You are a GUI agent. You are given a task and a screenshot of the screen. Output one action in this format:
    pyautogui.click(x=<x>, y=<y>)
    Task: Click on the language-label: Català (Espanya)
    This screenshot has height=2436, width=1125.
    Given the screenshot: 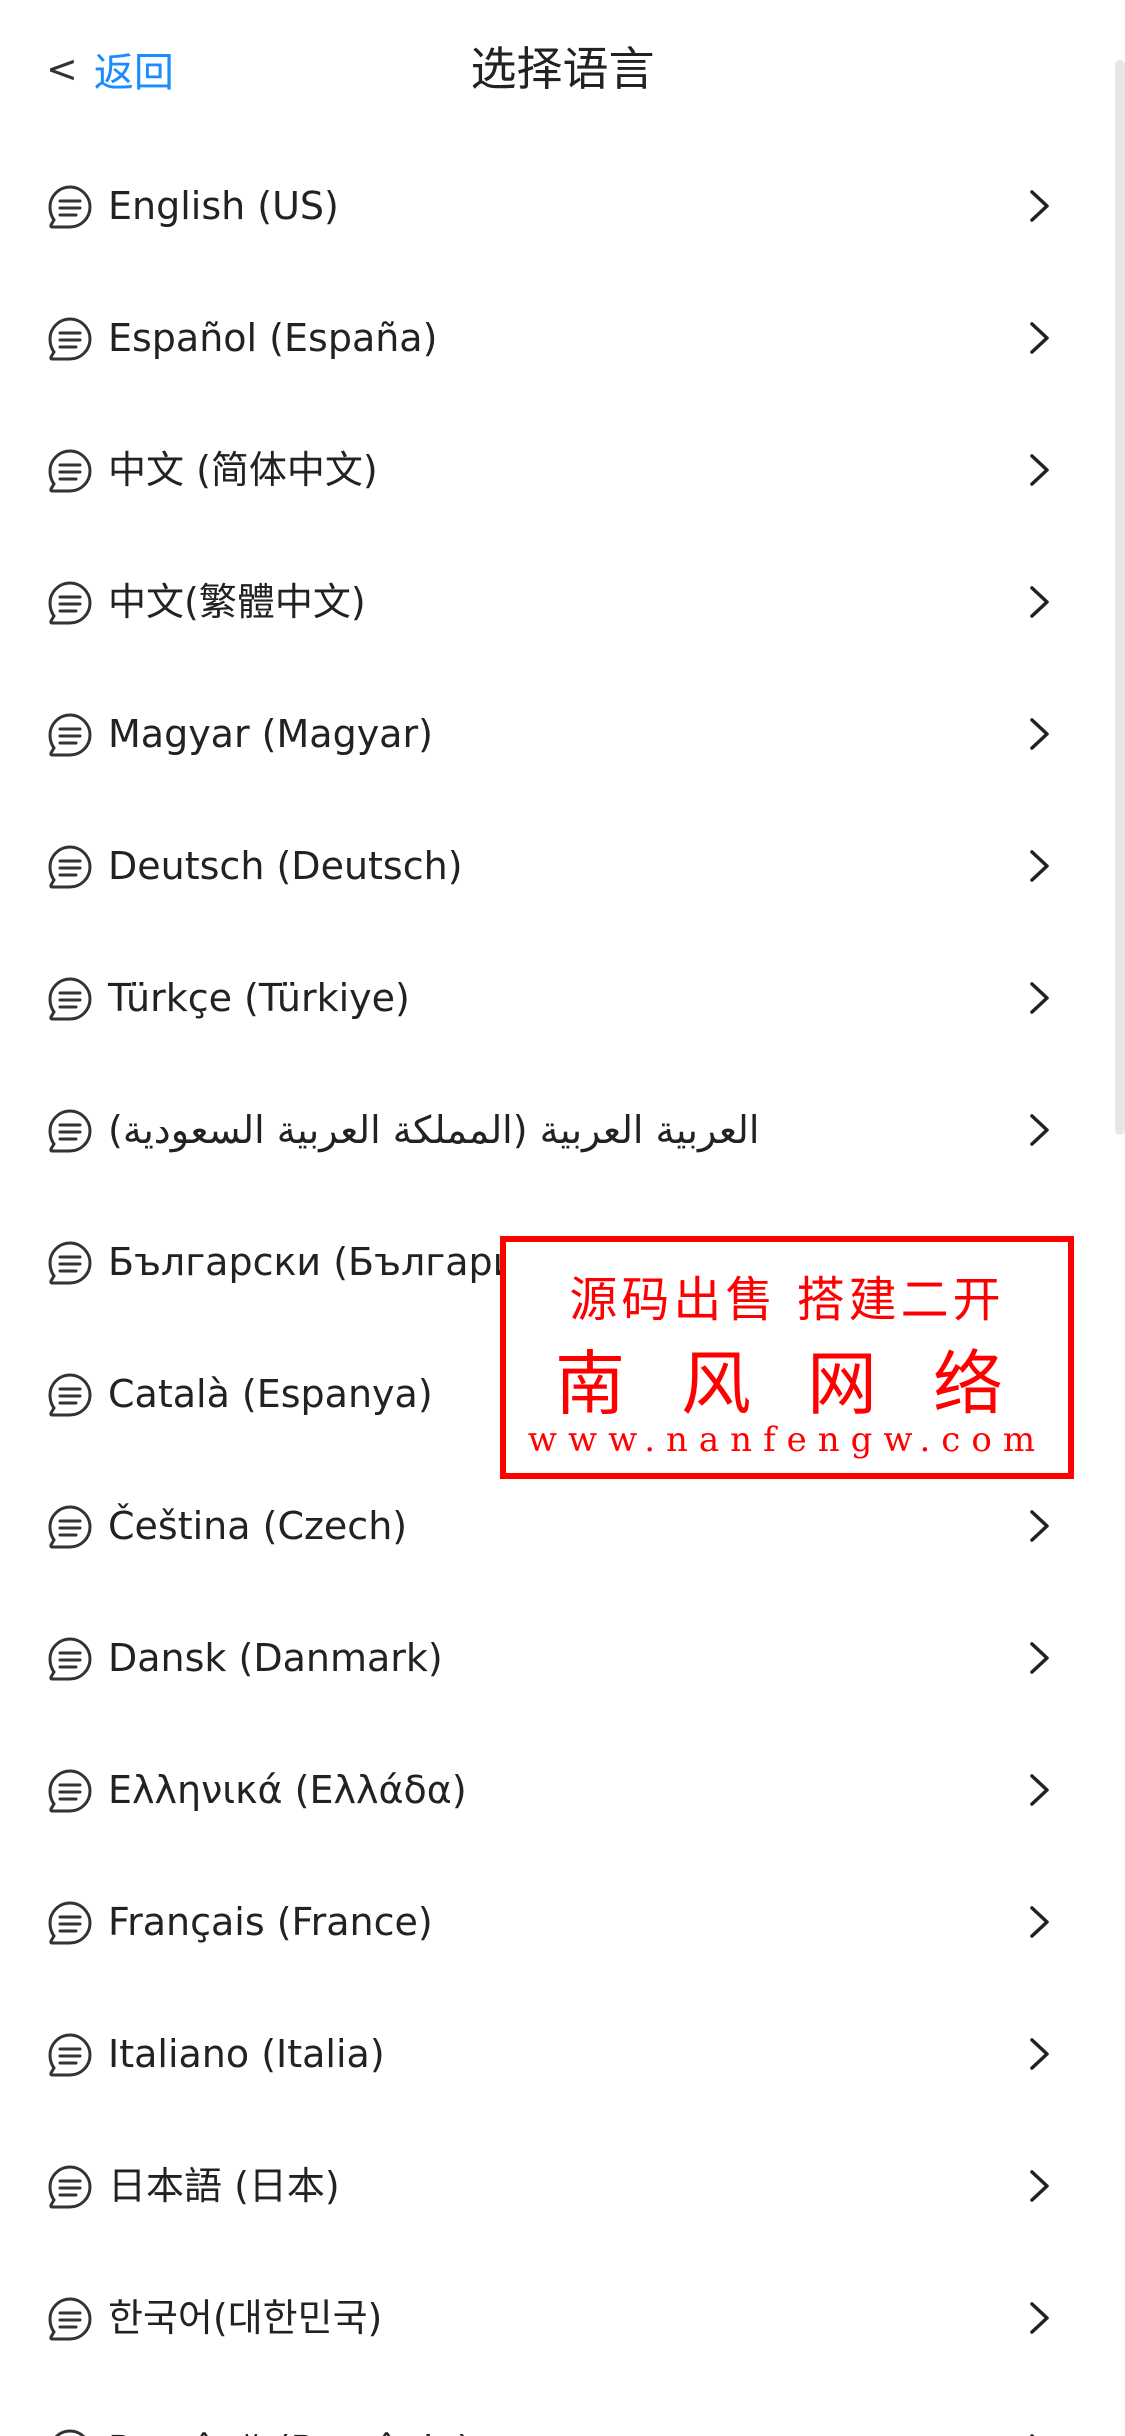 What is the action you would take?
    pyautogui.click(x=270, y=1394)
    